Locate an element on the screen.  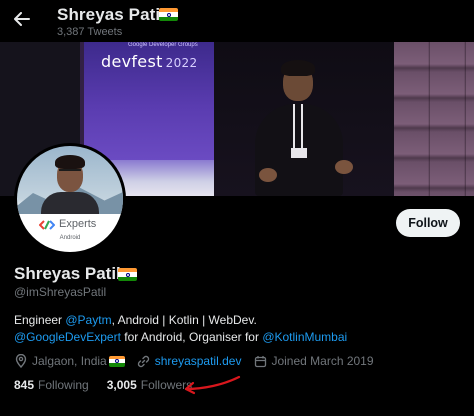
mention-paytm-link: @Paytm is located at coordinates (88, 320).